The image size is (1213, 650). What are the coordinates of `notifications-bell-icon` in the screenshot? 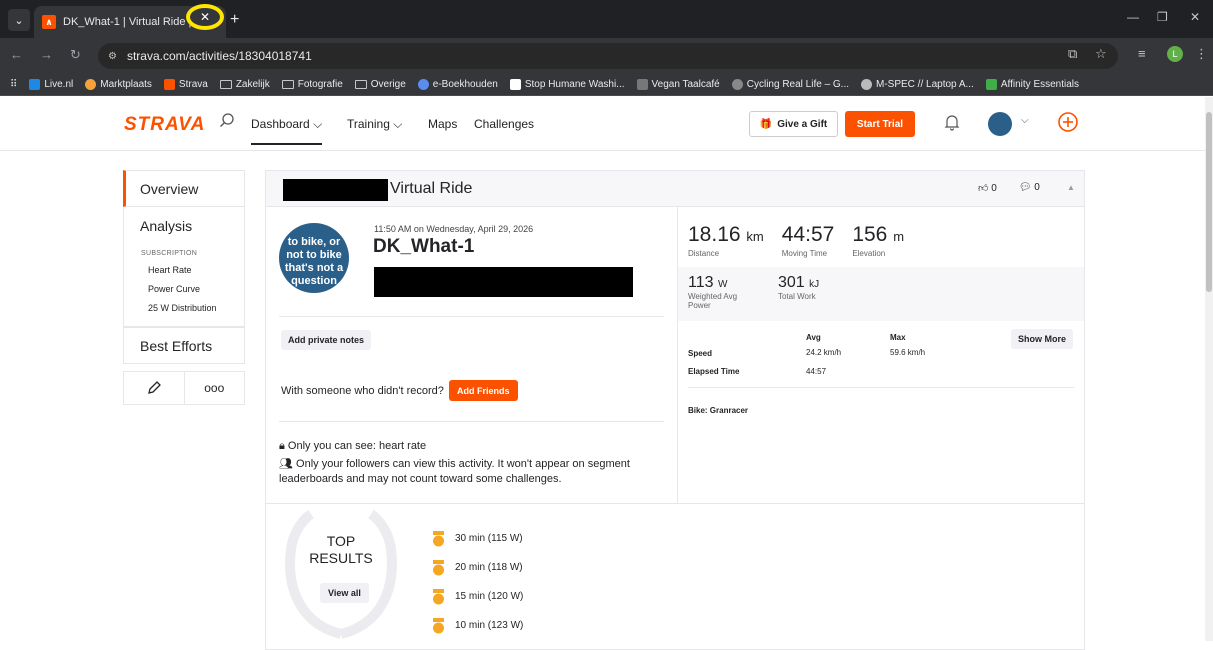 It's located at (952, 122).